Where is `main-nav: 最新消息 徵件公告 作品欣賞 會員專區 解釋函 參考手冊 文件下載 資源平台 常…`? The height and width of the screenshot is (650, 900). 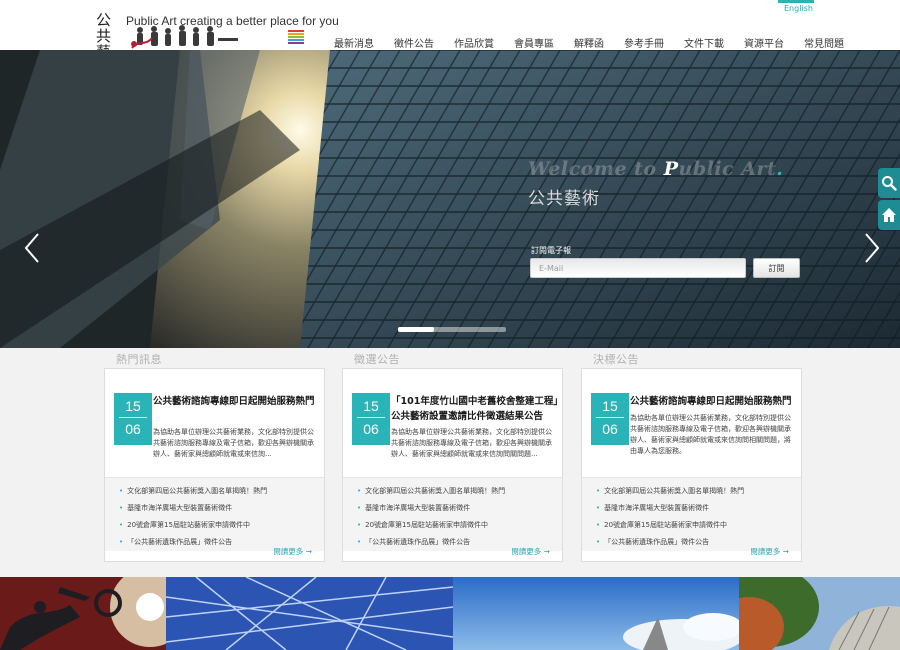 main-nav: 最新消息 徵件公告 作品欣賞 會員專區 解釋函 參考手冊 文件下載 資源平台 常… is located at coordinates (585, 42).